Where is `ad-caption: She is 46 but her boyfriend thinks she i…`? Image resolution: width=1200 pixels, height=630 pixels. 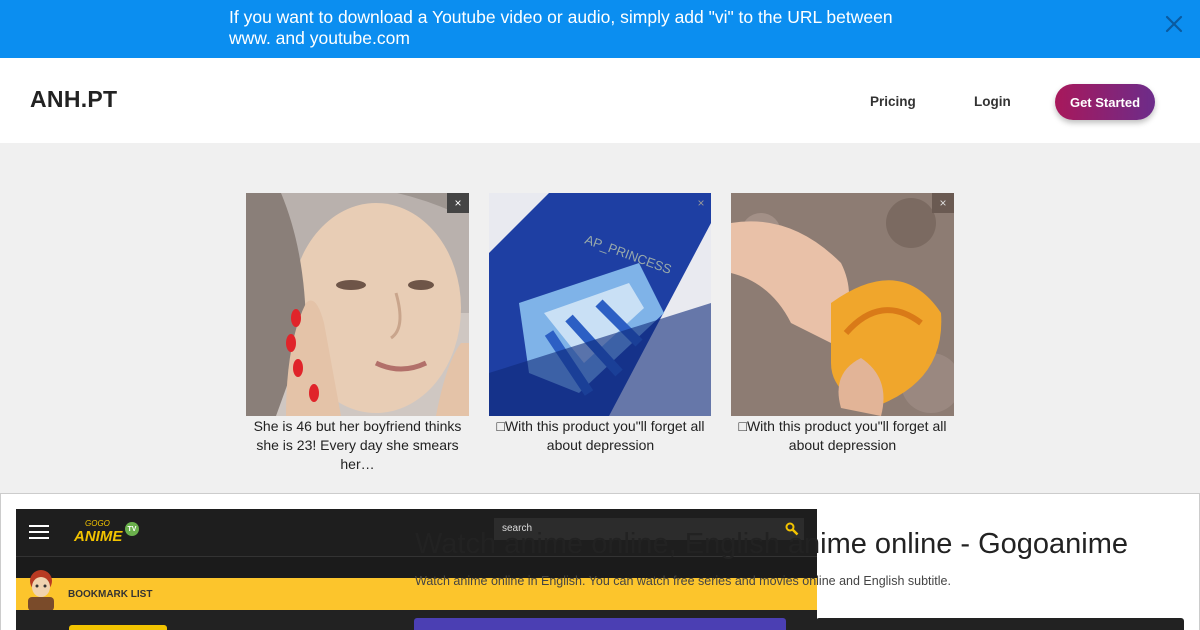 ad-caption: She is 46 but her boyfriend thinks she i… is located at coordinates (357, 445).